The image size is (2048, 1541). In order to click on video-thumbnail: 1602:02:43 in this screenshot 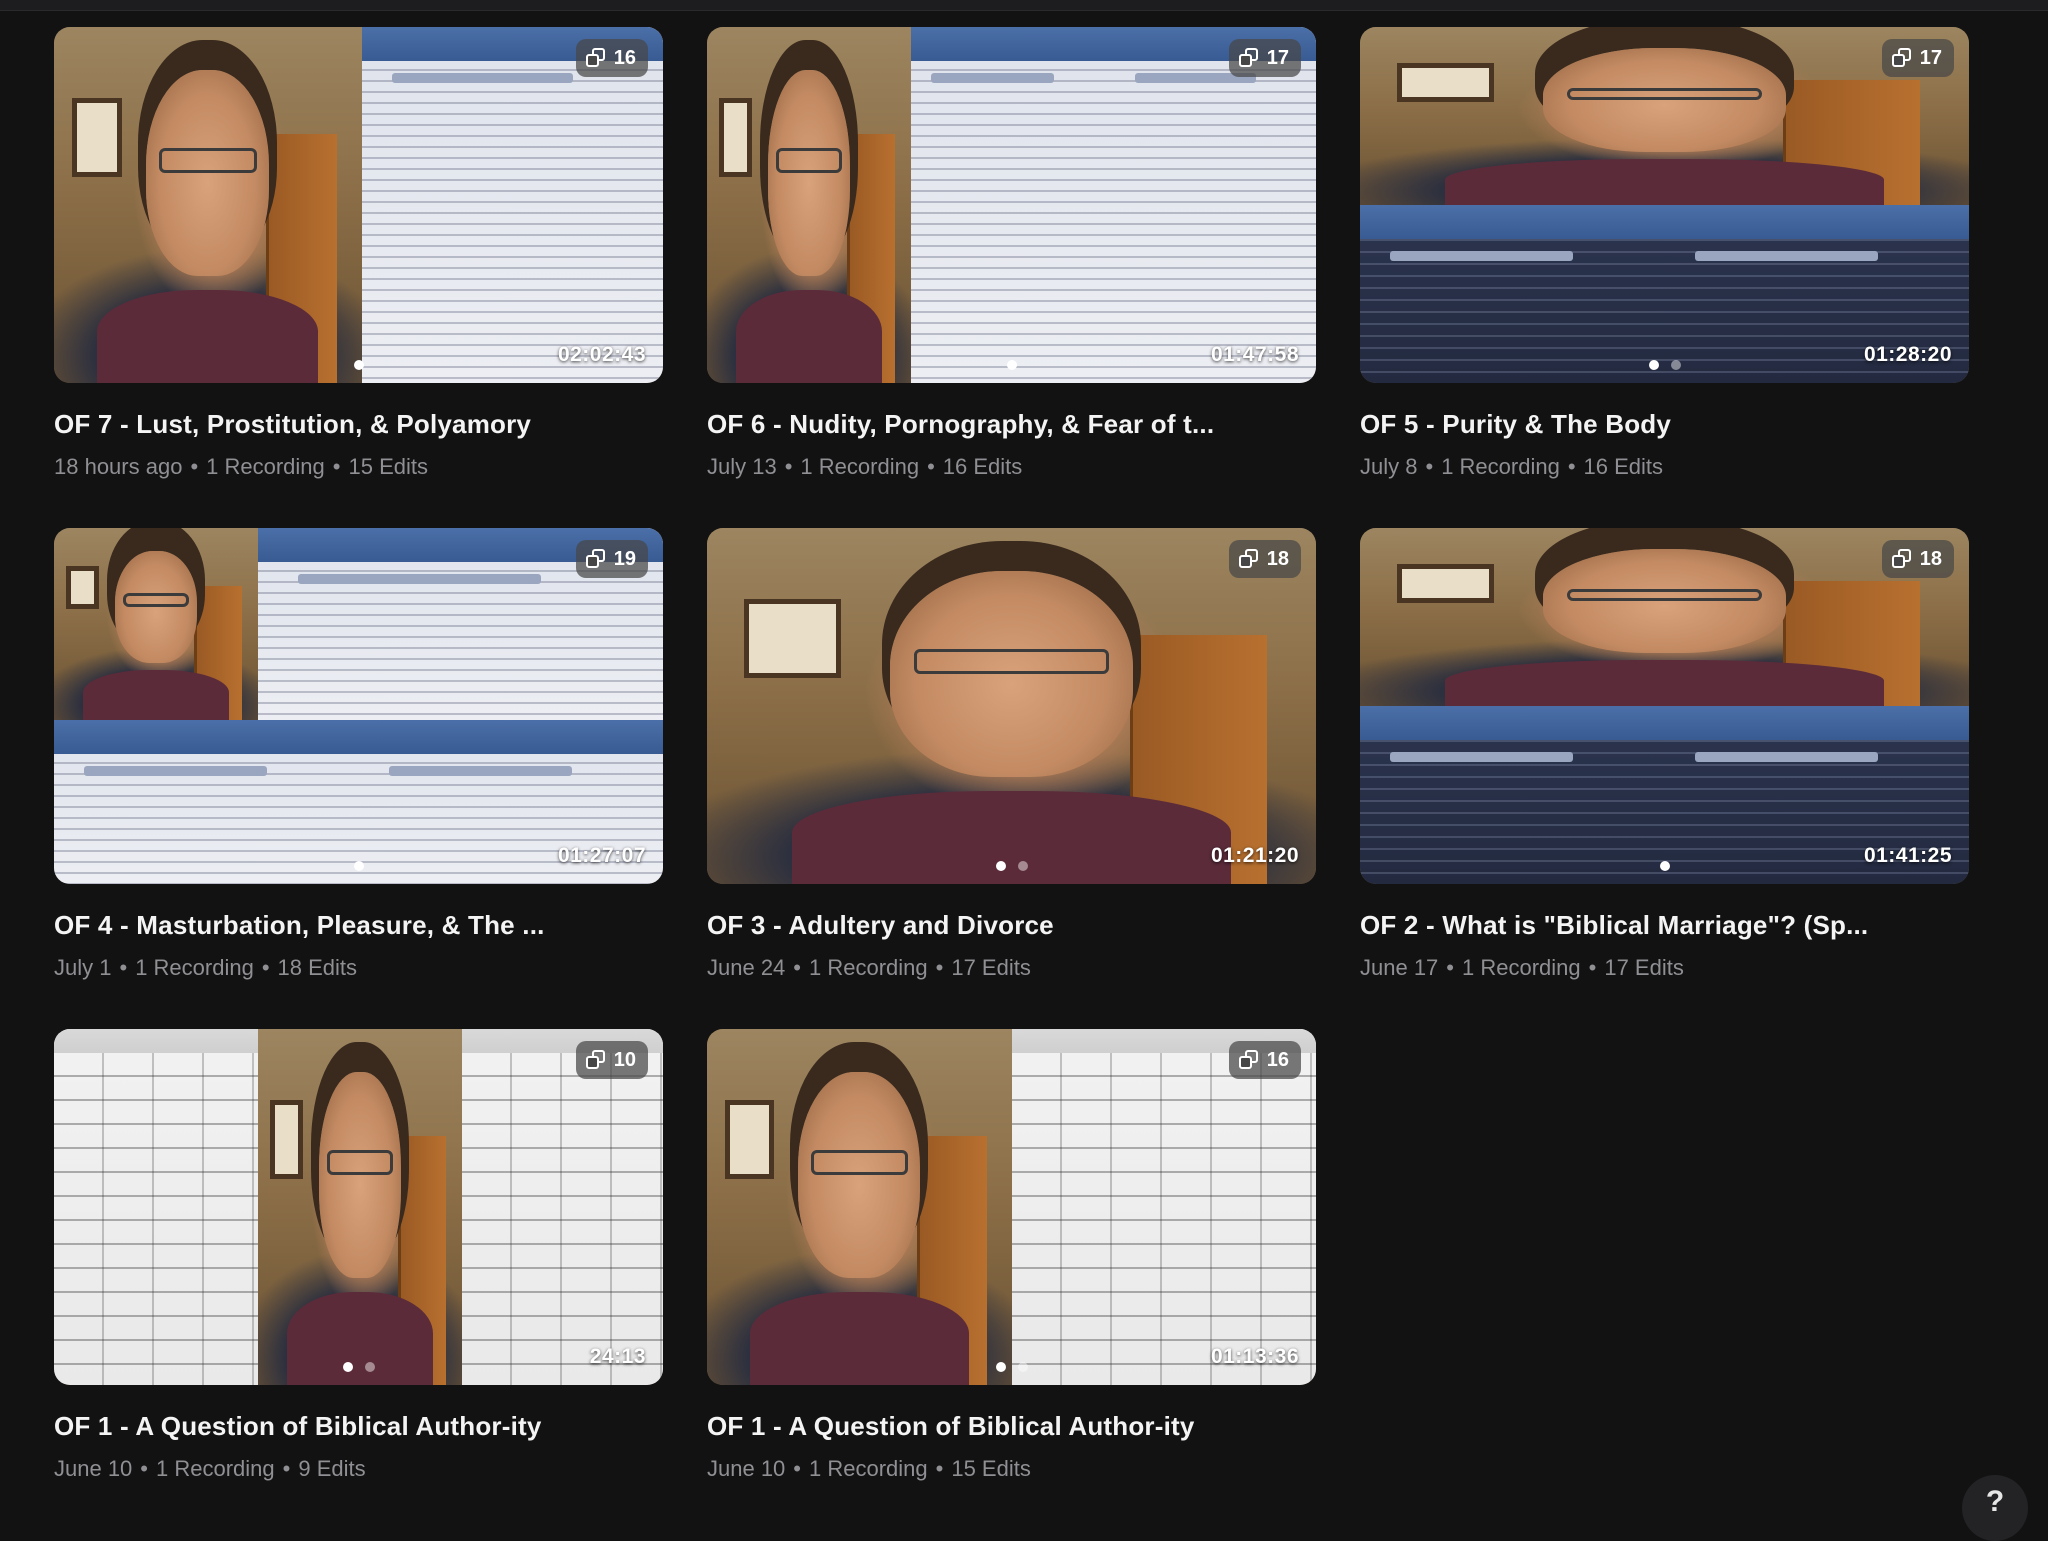, I will do `click(358, 205)`.